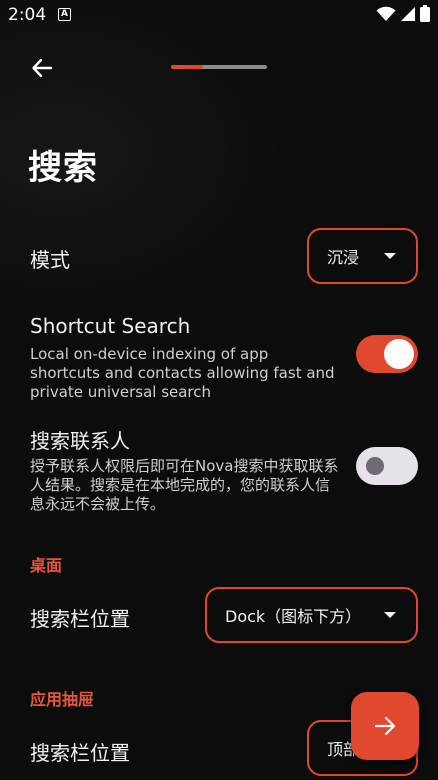 The width and height of the screenshot is (438, 780). Describe the element at coordinates (219, 16) in the screenshot. I see `status-bar: 2:04 A` at that location.